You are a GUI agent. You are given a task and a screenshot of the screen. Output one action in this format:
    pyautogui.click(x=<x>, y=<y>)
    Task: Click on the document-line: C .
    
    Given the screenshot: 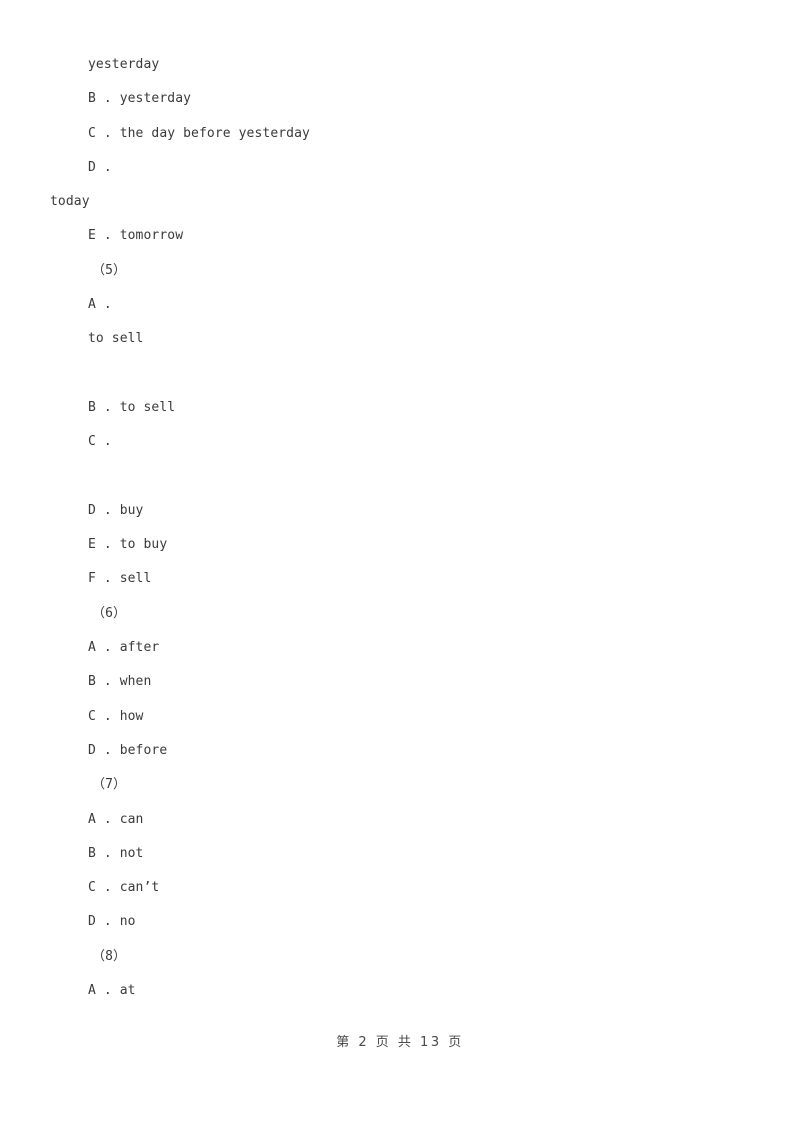 What is the action you would take?
    pyautogui.click(x=100, y=442)
    